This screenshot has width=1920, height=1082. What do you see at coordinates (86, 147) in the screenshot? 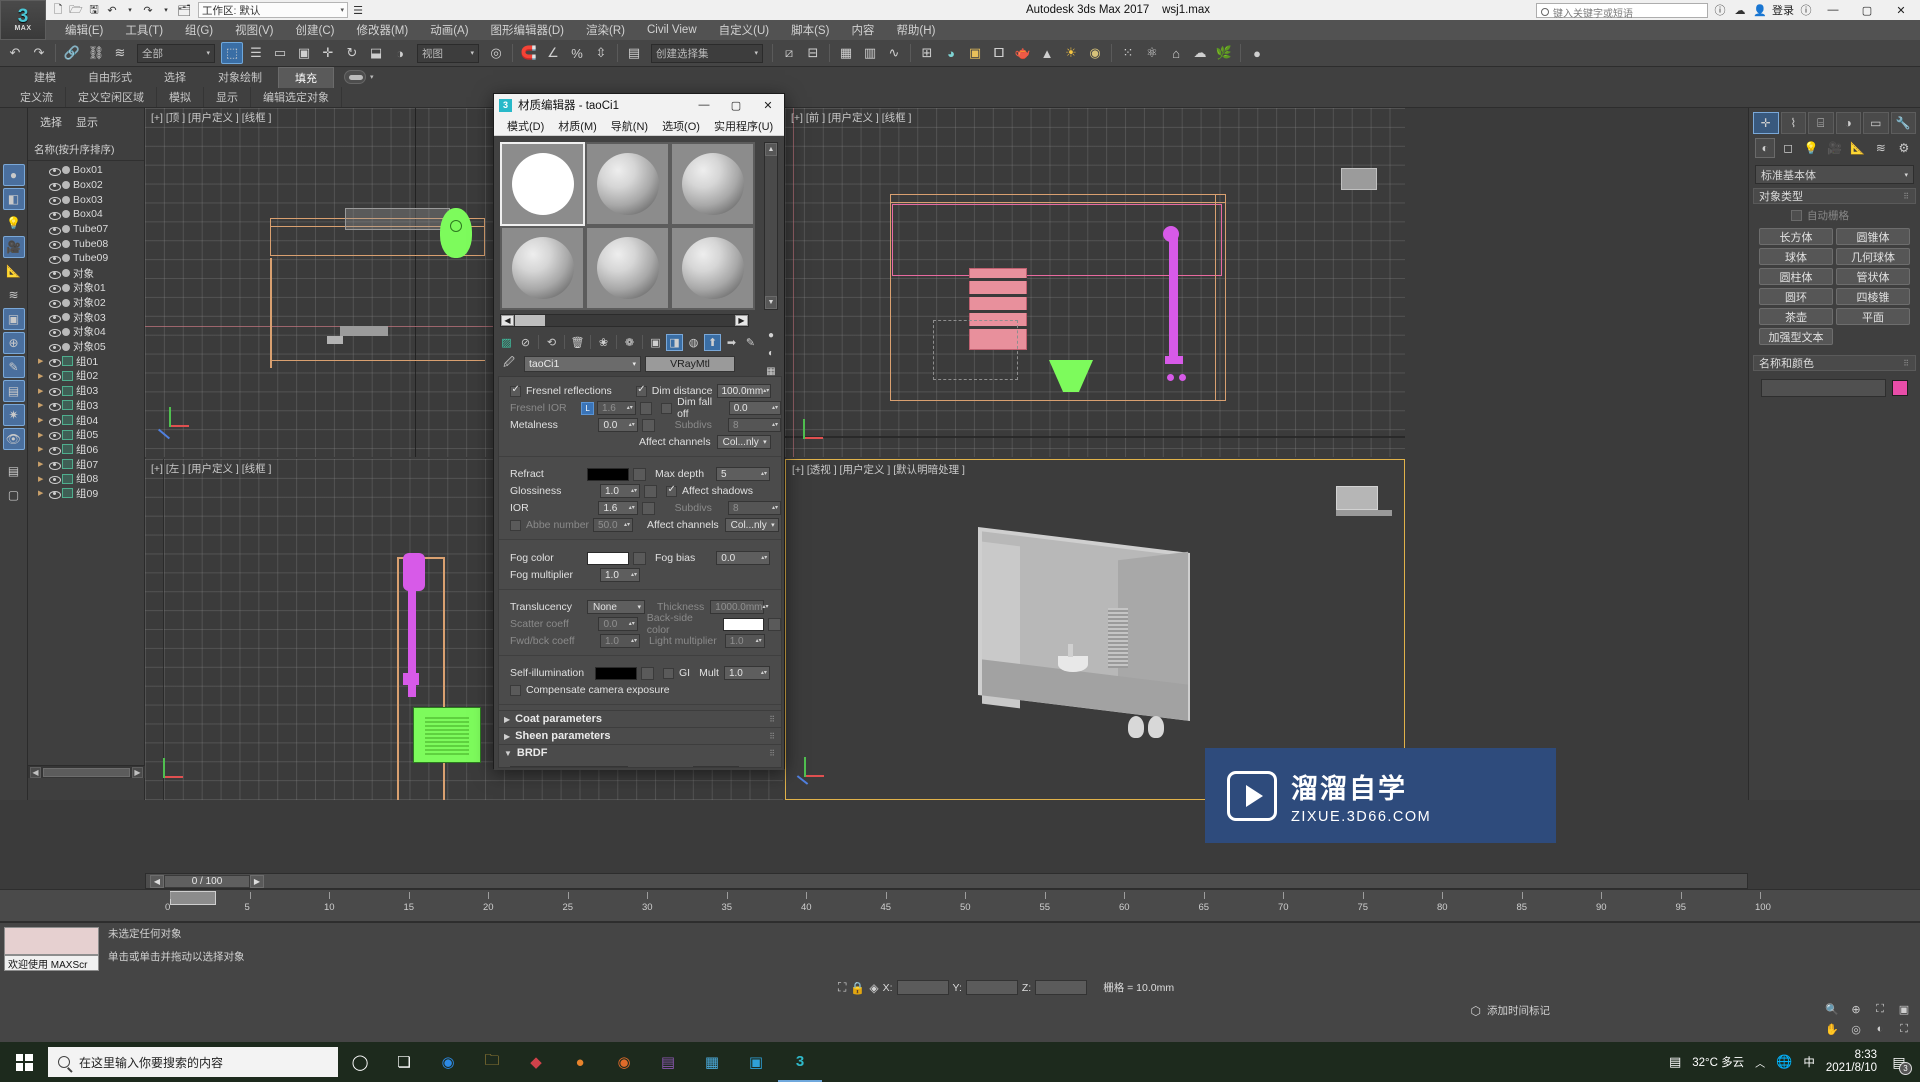
I see `explorer-column-header: 名称(按升序排序)` at bounding box center [86, 147].